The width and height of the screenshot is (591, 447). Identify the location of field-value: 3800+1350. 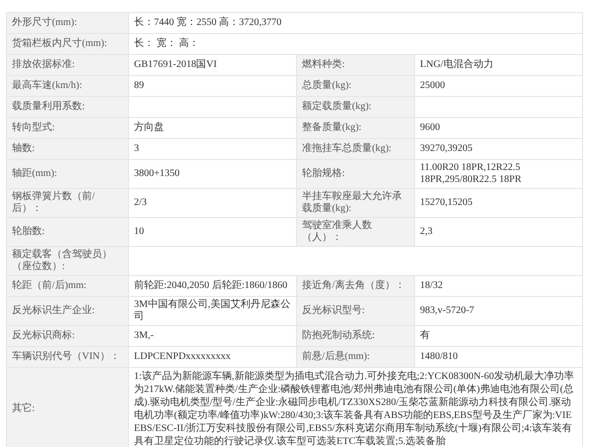
(157, 173).